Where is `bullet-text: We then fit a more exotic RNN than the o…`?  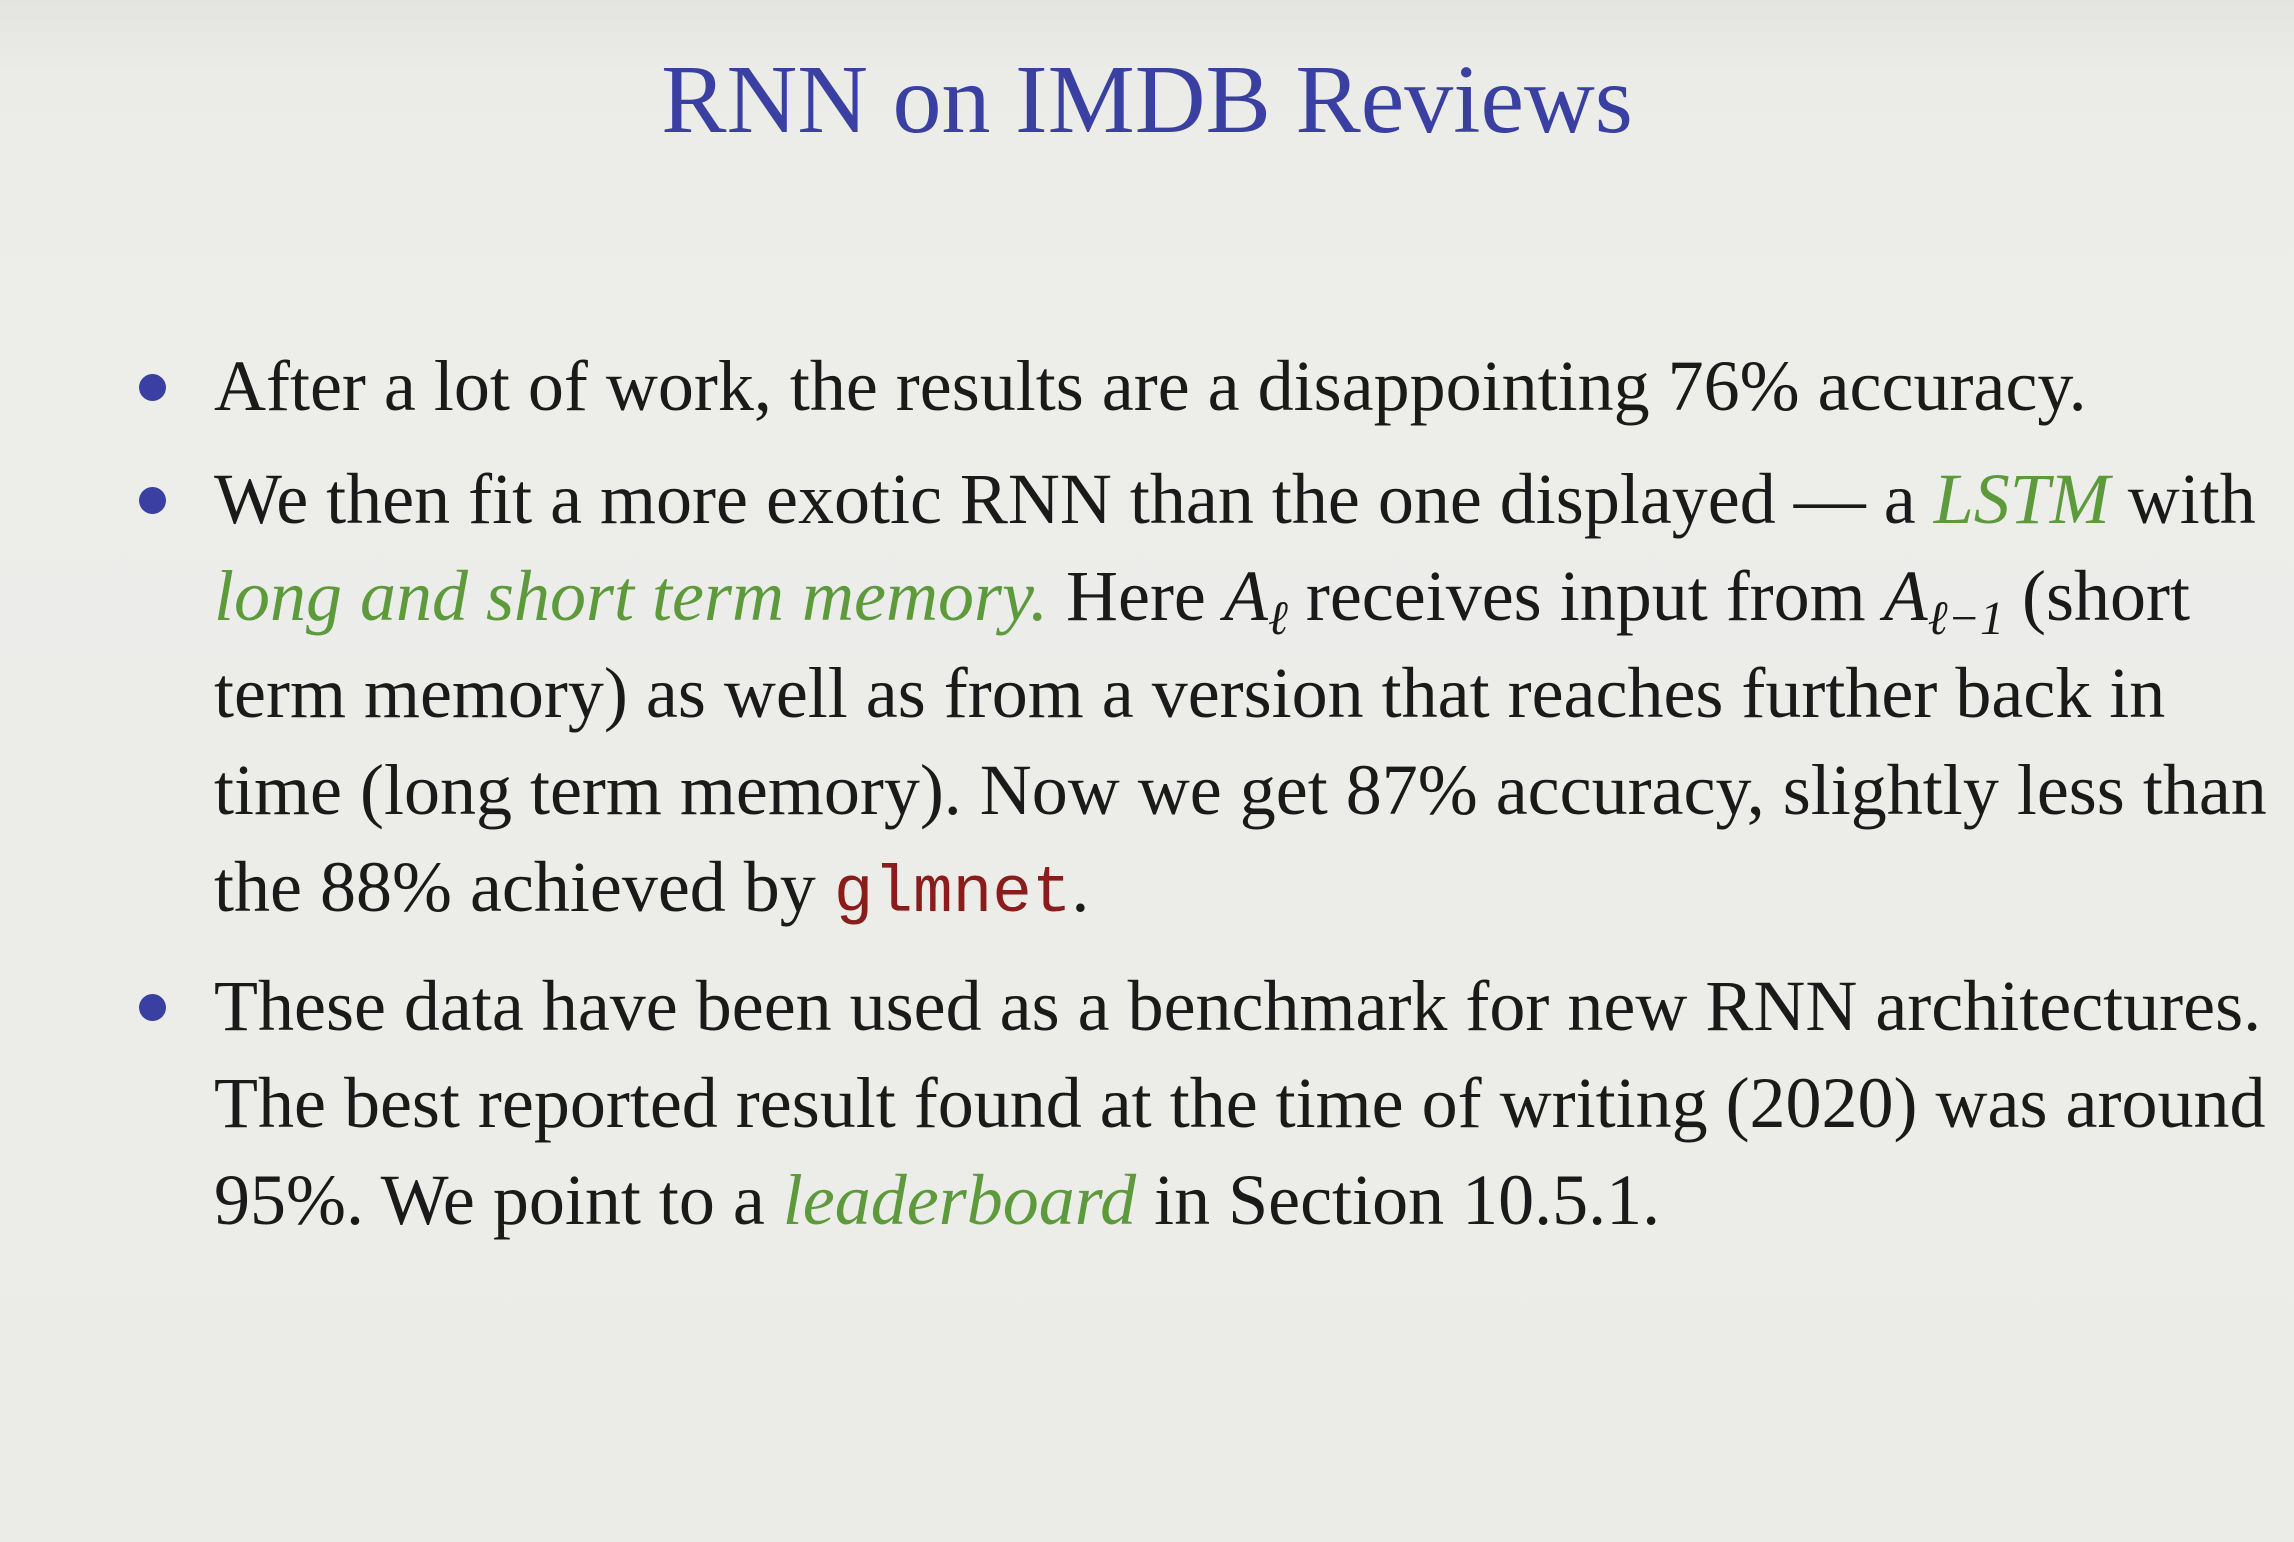 bullet-text: We then fit a more exotic RNN than the o… is located at coordinates (1074, 499).